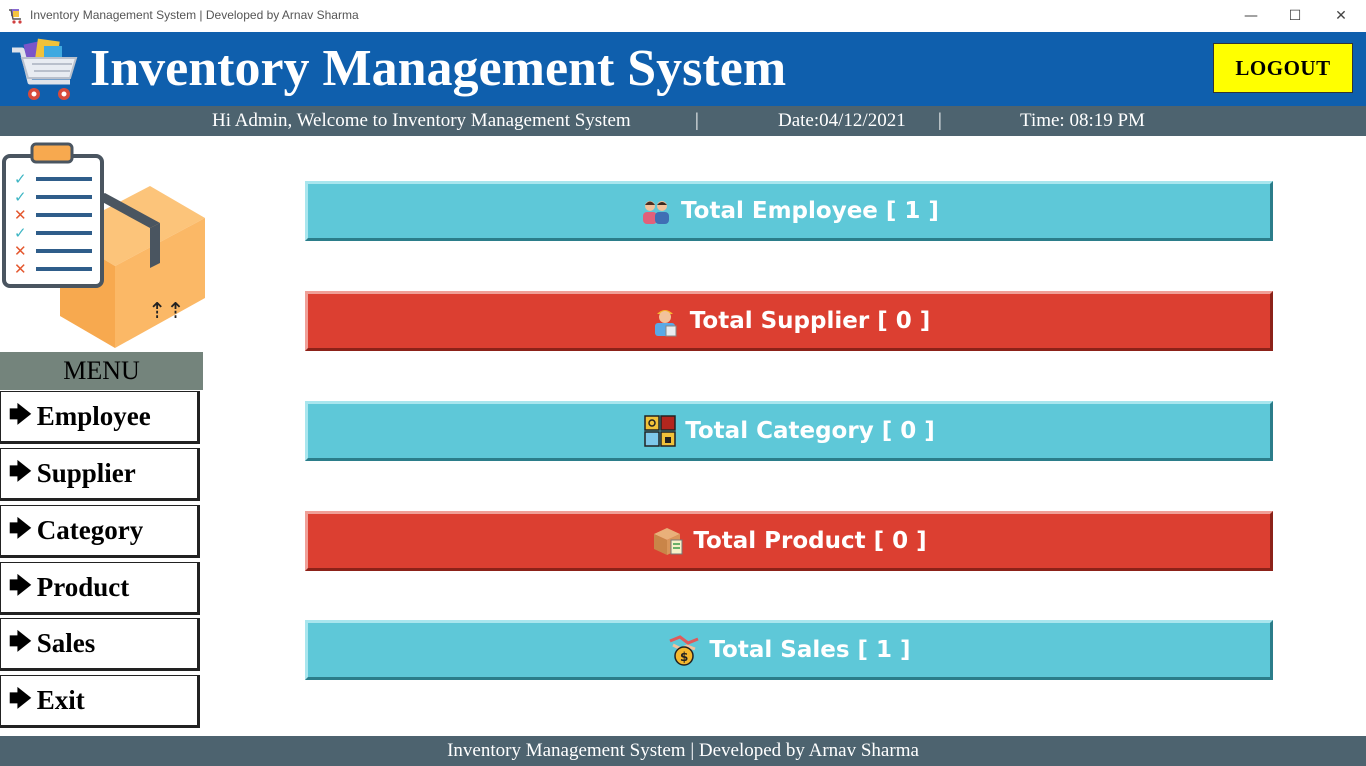 The image size is (1366, 766). Describe the element at coordinates (810, 211) in the screenshot. I see `total-employee-label: Total Employee [ 1 ]` at that location.